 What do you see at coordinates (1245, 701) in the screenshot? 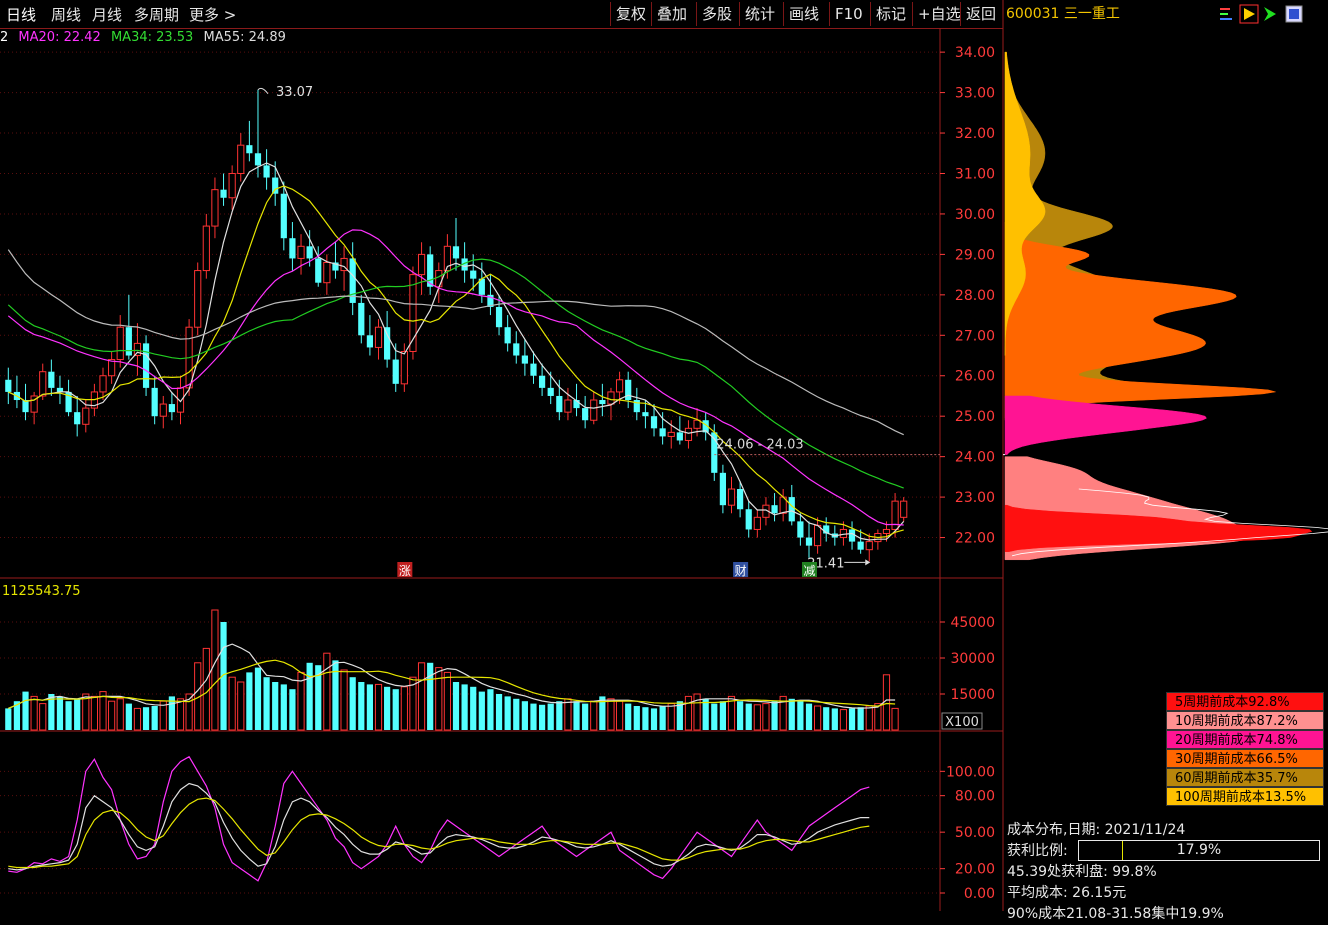
I see `cost-legend-5: 5周期前成本92.8%` at bounding box center [1245, 701].